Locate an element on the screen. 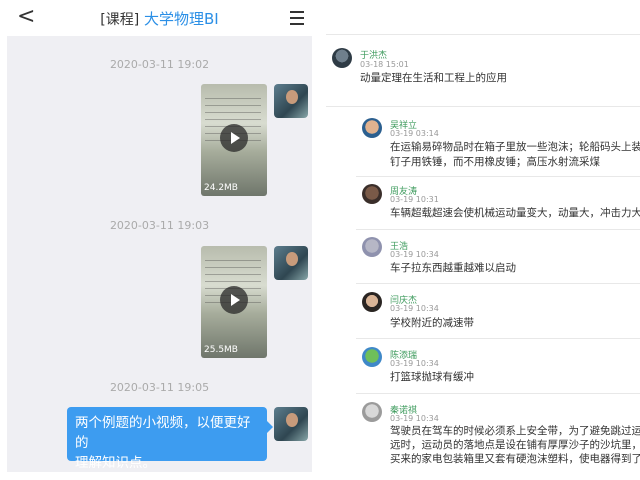 The image size is (640, 480). video-message: 25.5MB is located at coordinates (234, 302).